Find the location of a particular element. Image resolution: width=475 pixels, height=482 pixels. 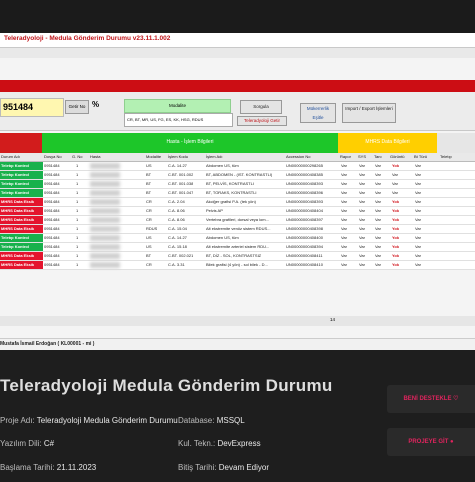

col-status: Durum Adı is located at coordinates (10, 156).